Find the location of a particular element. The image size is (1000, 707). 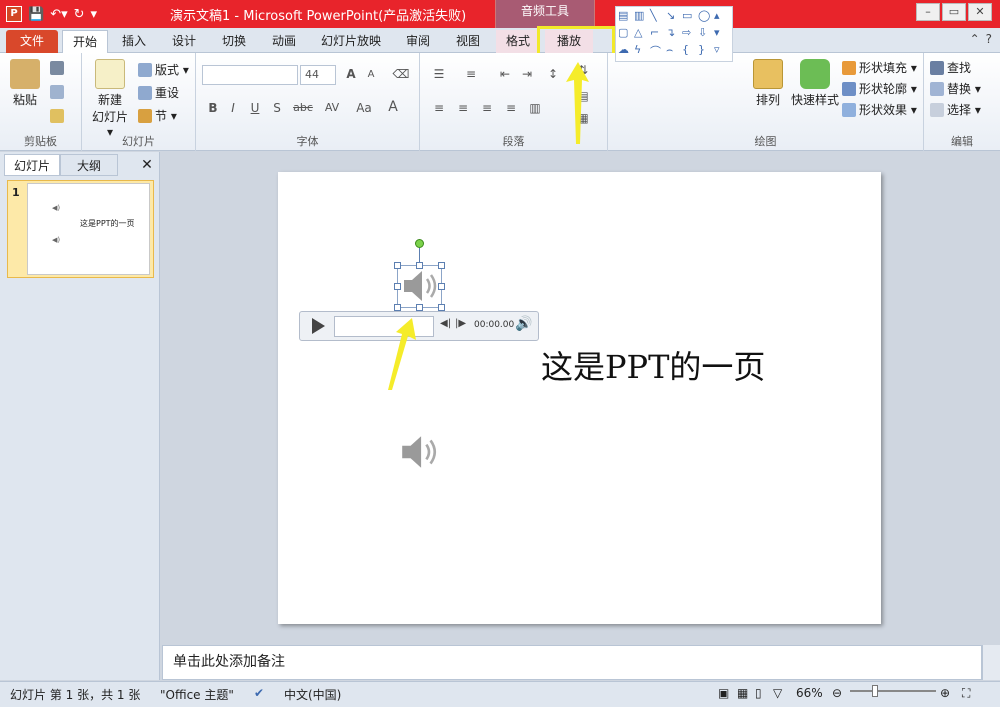

help-icon: ? is located at coordinates (989, 39).